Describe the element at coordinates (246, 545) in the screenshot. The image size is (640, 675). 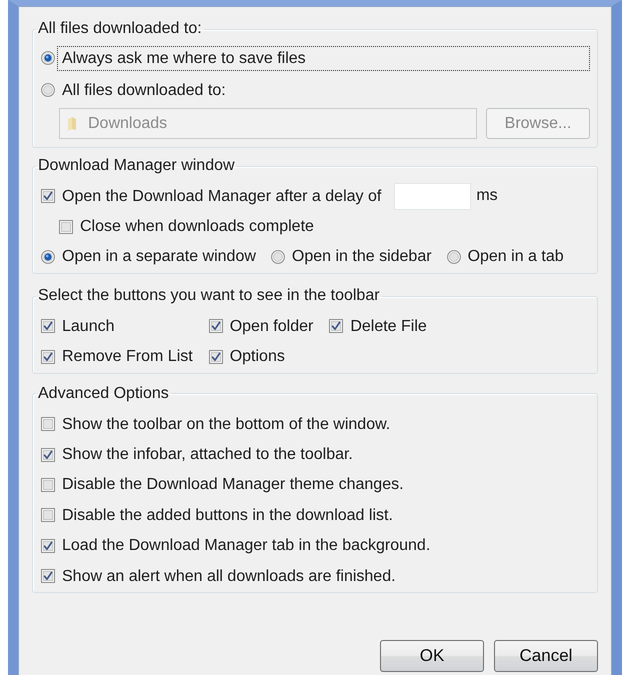
I see `checkbox-label: Load the Download Manager tab in the background.` at that location.